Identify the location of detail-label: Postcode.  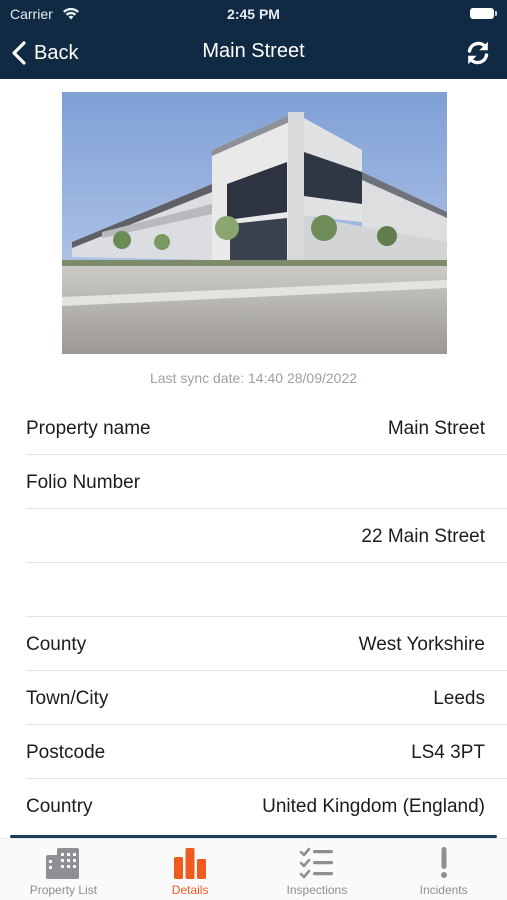
(66, 752).